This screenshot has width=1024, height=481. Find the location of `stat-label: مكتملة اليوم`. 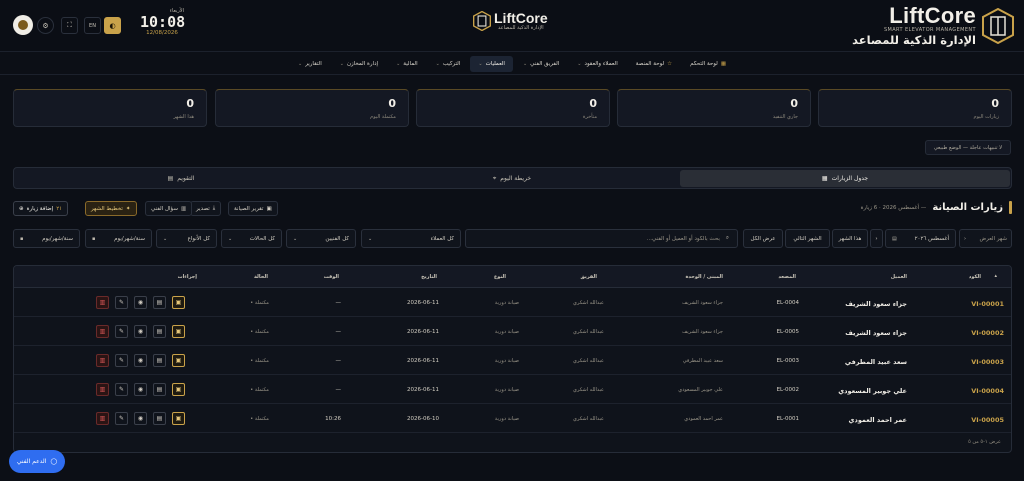

stat-label: مكتملة اليوم is located at coordinates (383, 117).